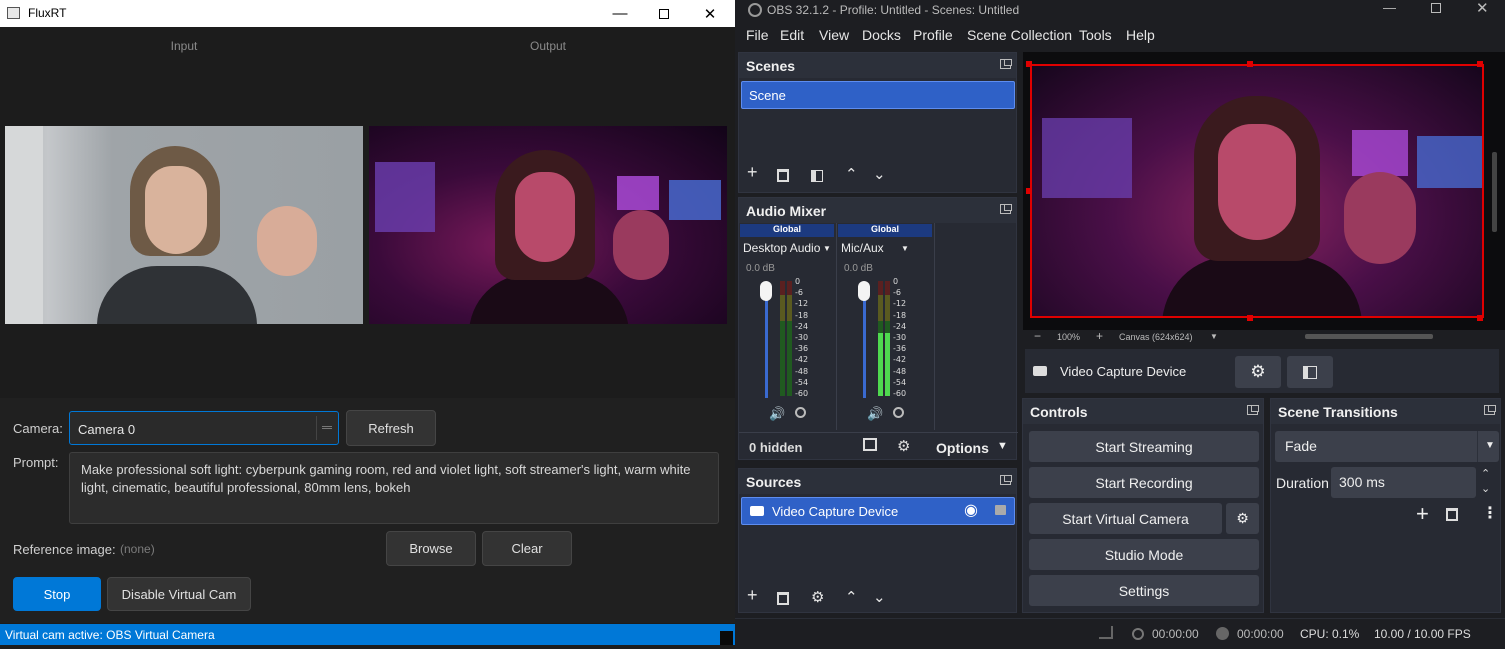 This screenshot has height=649, width=1505. What do you see at coordinates (726, 638) in the screenshot?
I see `size-grip` at bounding box center [726, 638].